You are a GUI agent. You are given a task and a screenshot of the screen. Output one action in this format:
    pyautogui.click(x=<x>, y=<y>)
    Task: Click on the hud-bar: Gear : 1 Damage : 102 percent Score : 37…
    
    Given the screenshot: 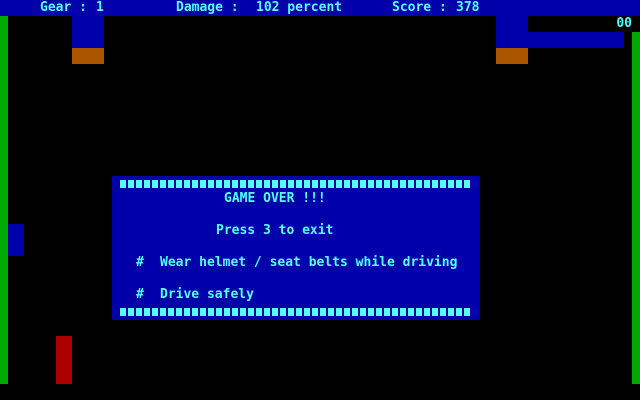 What is the action you would take?
    pyautogui.click(x=320, y=8)
    